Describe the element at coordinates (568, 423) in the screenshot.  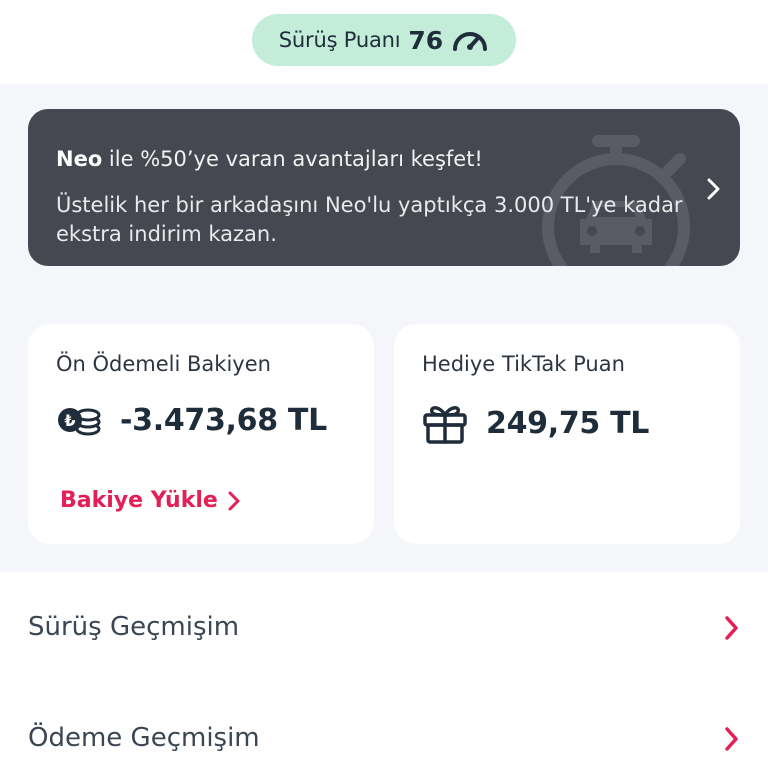
I see `gift-points-amount: 249,75 TL` at that location.